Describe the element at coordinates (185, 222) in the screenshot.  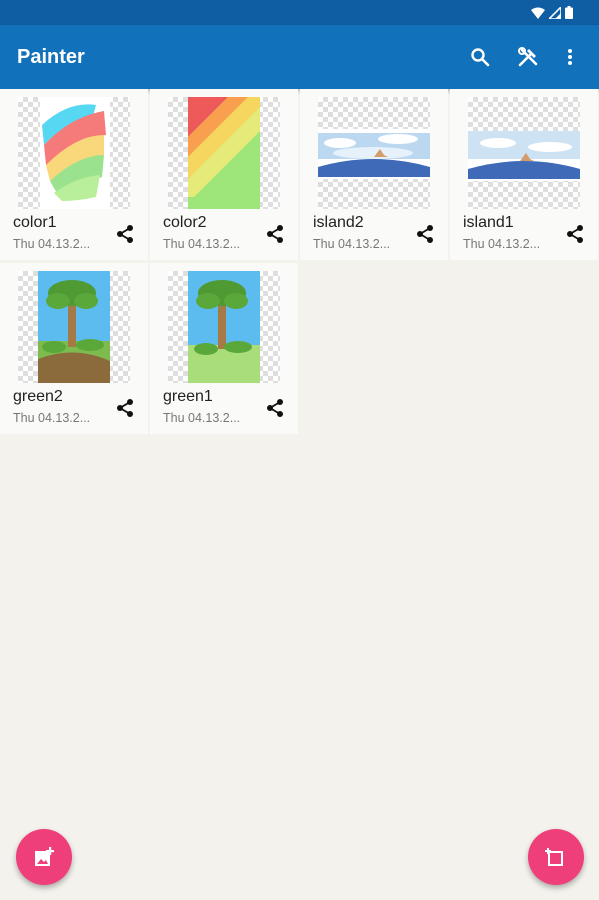
I see `drawing-title: color2` at that location.